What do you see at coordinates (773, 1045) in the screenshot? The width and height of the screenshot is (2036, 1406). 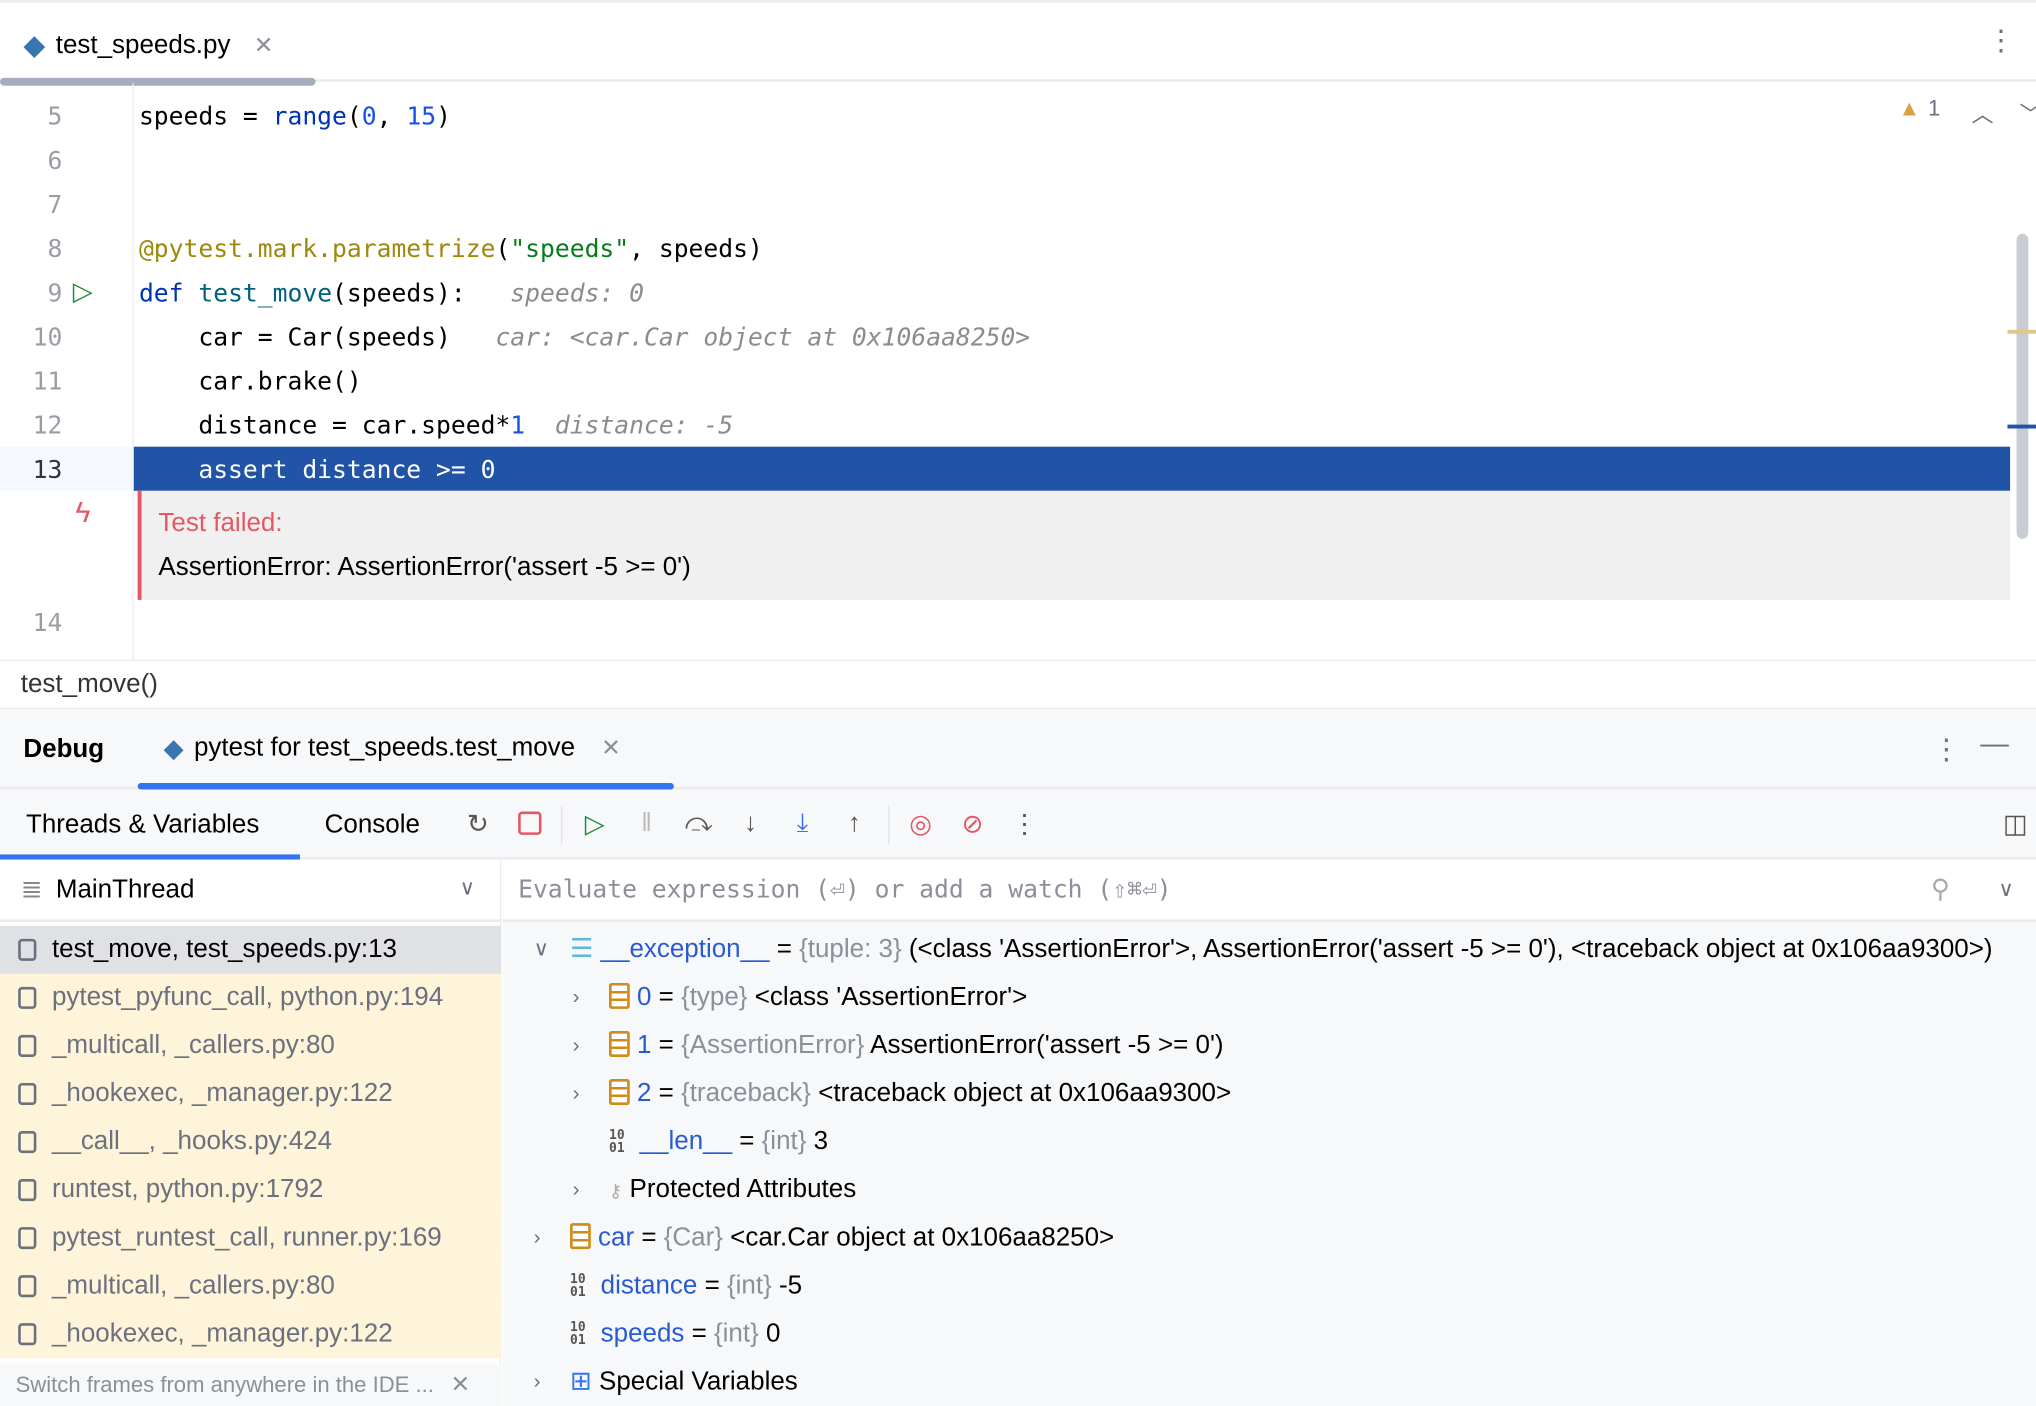 I see `variable-type: {AssertionError}` at bounding box center [773, 1045].